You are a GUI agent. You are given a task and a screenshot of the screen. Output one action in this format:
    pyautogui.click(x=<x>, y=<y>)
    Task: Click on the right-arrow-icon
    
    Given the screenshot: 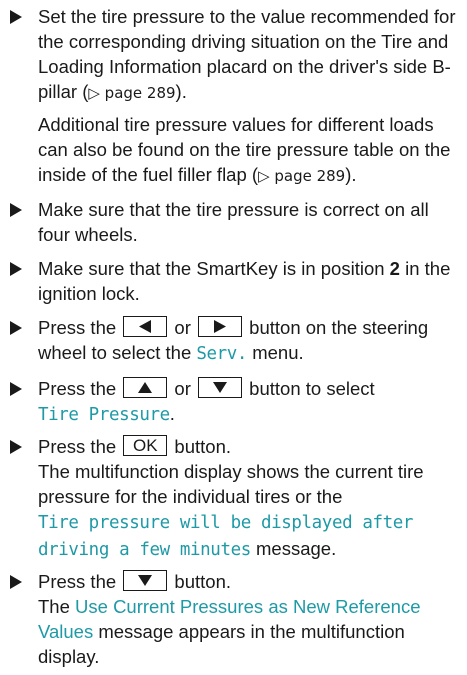 What is the action you would take?
    pyautogui.click(x=220, y=327)
    